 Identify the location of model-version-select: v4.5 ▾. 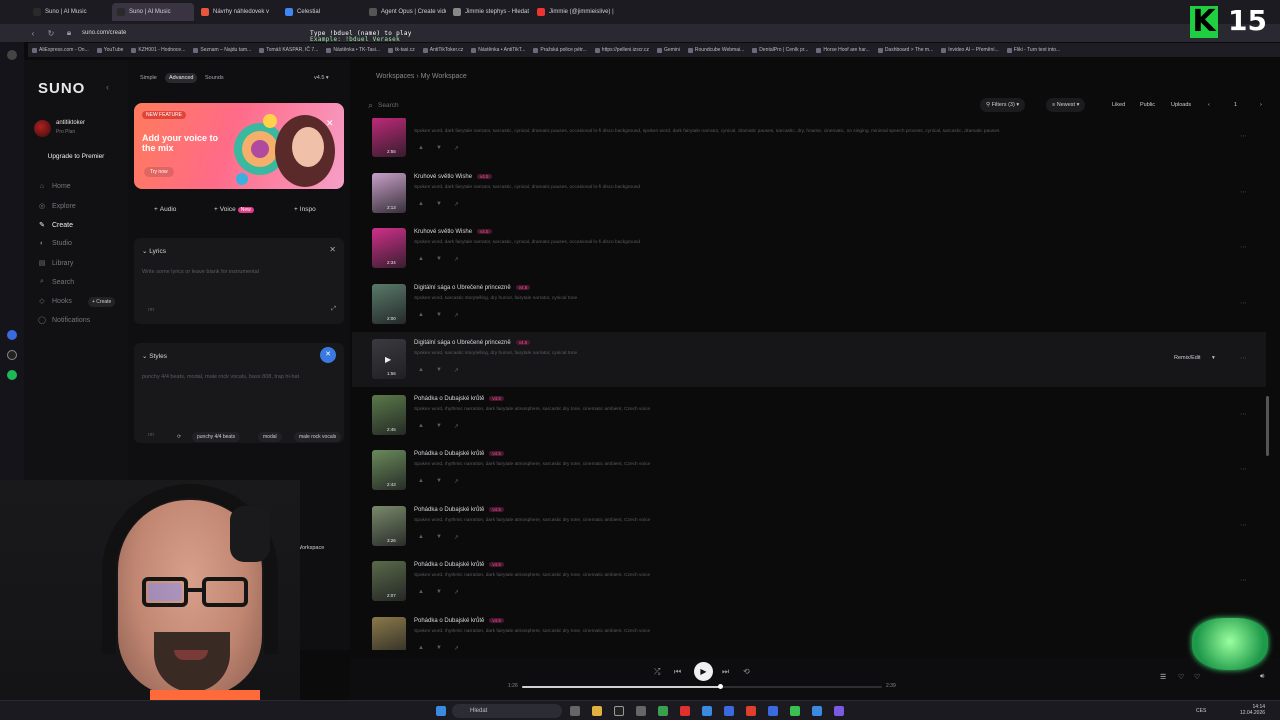
(321, 78).